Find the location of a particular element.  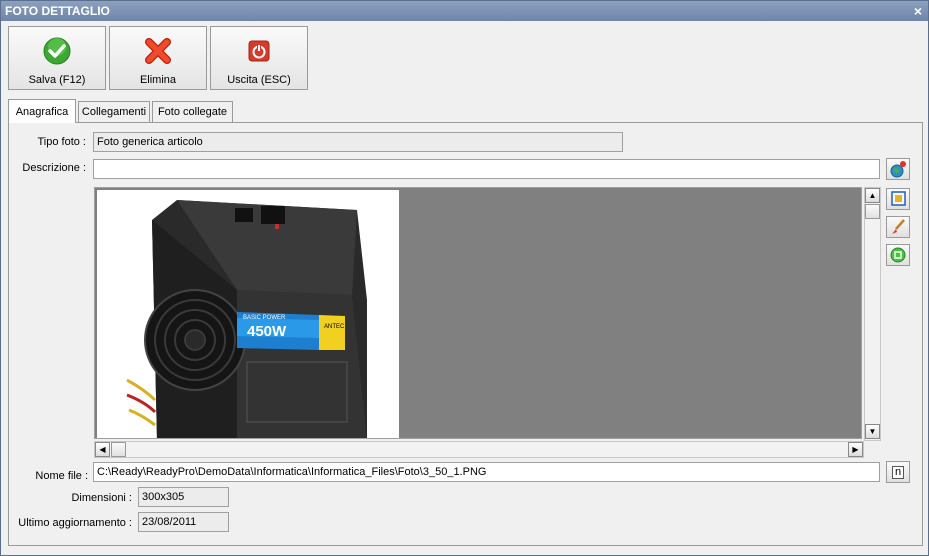

exit-button-label: Uscita (ESC) is located at coordinates (259, 80).